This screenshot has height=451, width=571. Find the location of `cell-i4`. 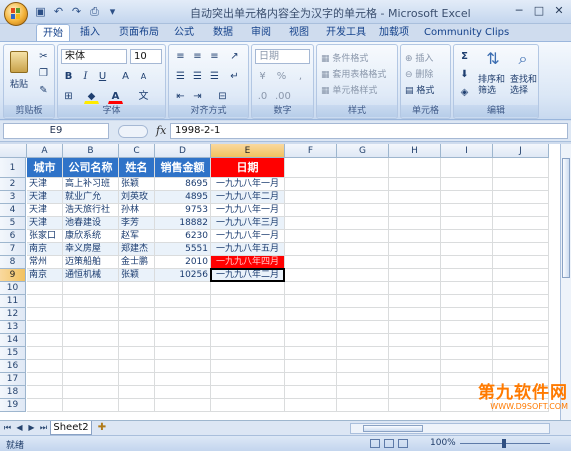

cell-i4 is located at coordinates (467, 210).